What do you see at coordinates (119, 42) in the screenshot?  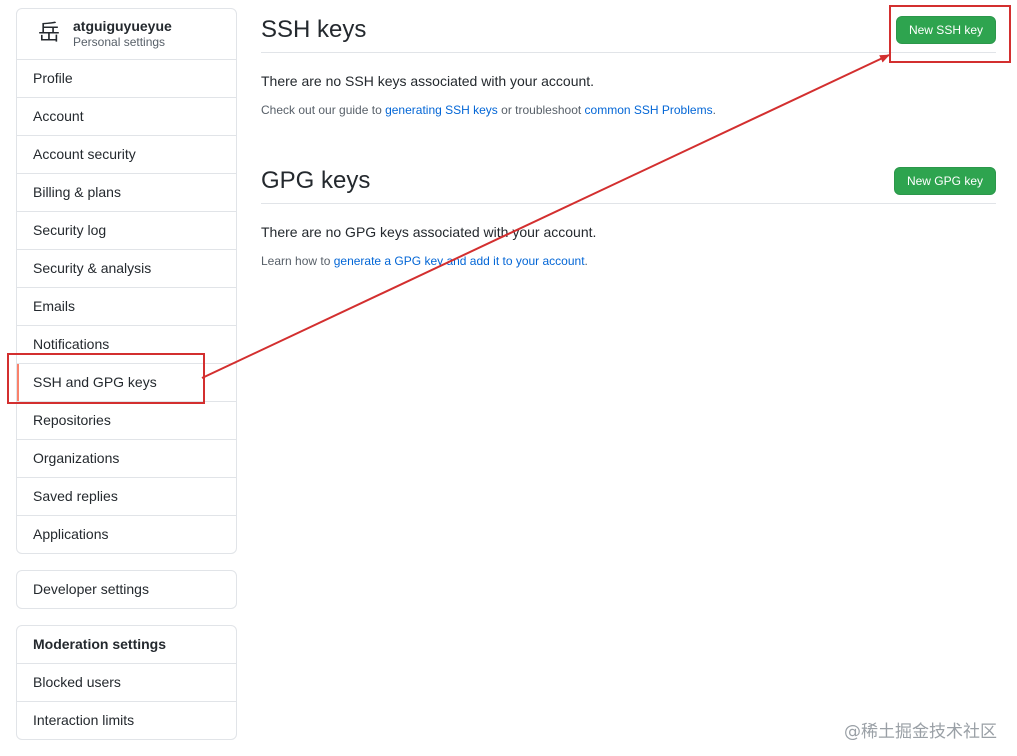 I see `personal-settings-subtitle: Personal settings` at bounding box center [119, 42].